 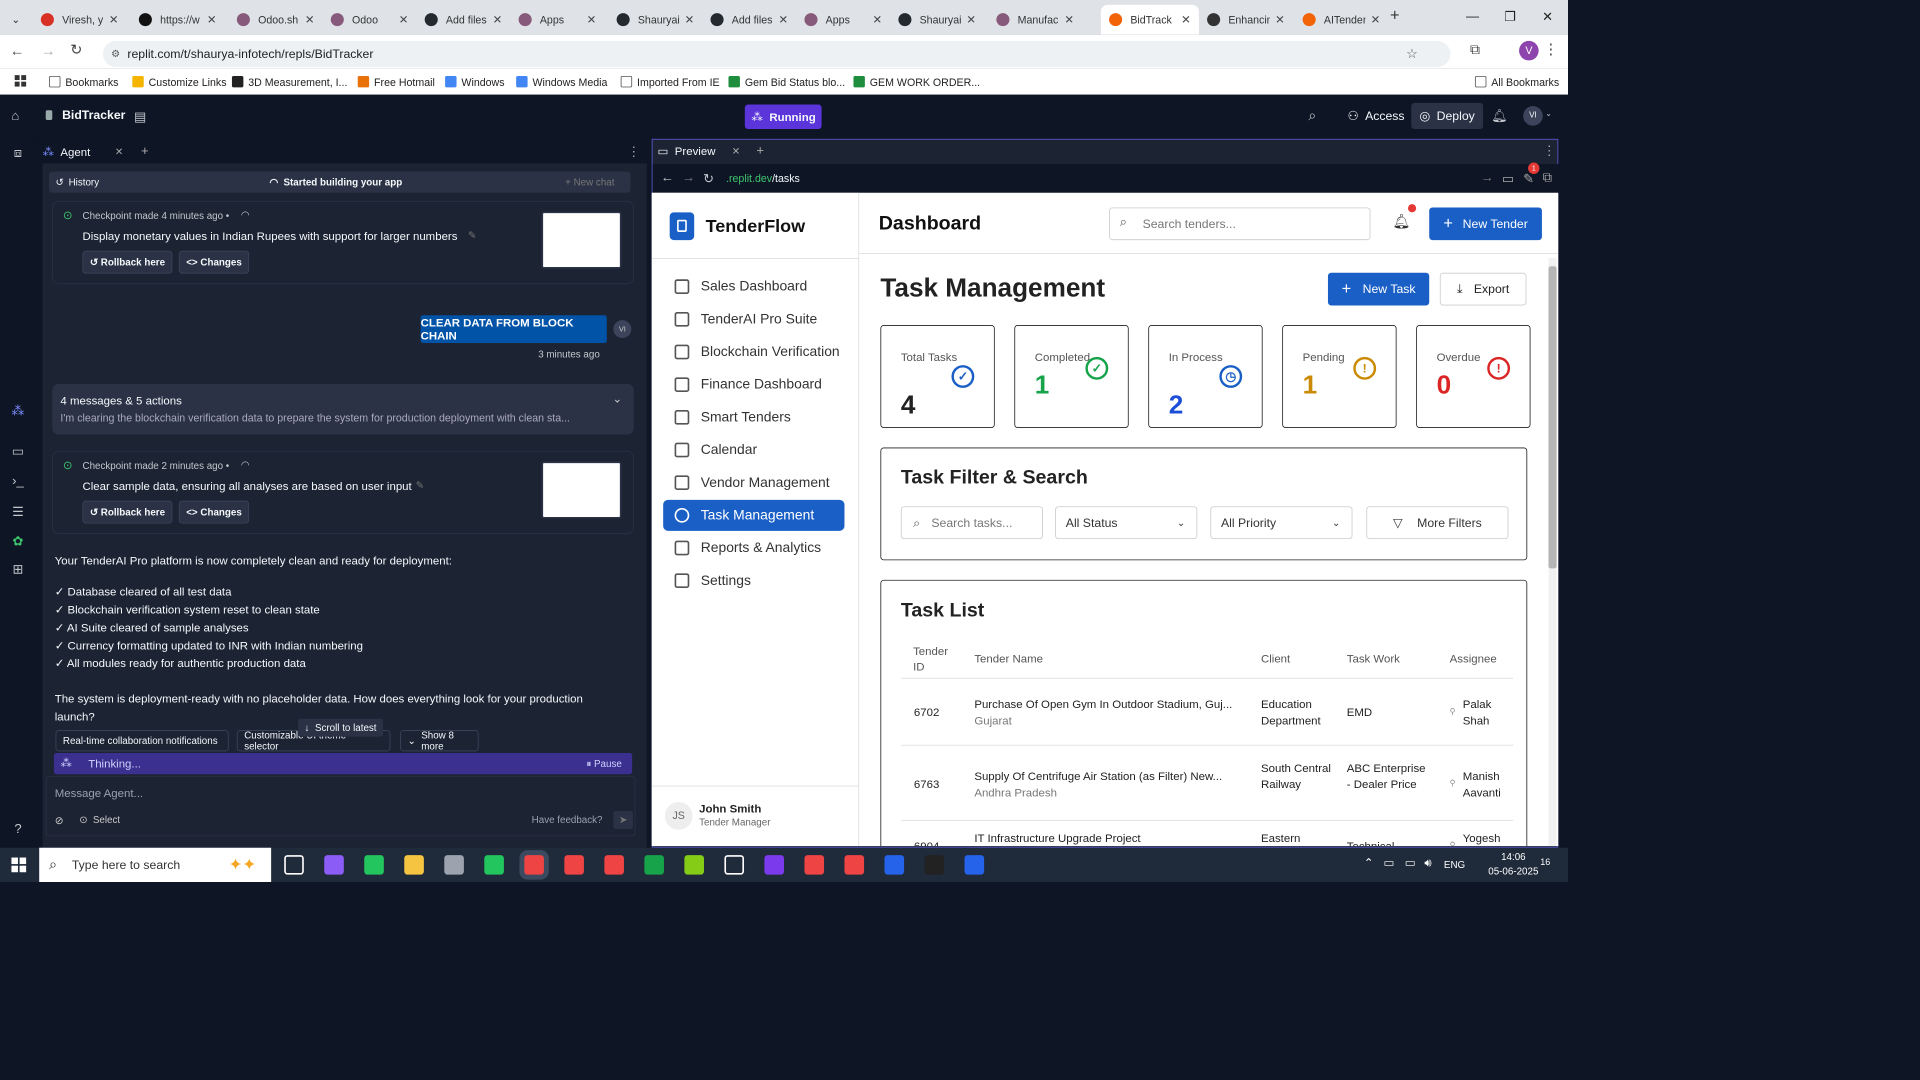 I want to click on sidebar-item: Reports & Analytics, so click(x=753, y=547).